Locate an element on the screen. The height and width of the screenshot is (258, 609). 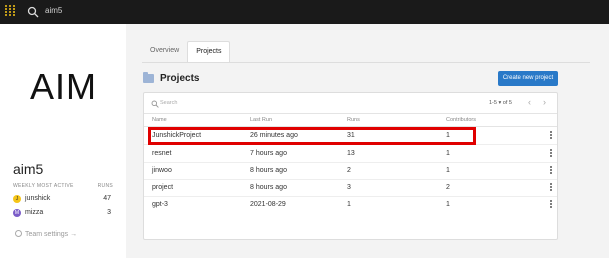
column-header-name: Name is located at coordinates (159, 120).